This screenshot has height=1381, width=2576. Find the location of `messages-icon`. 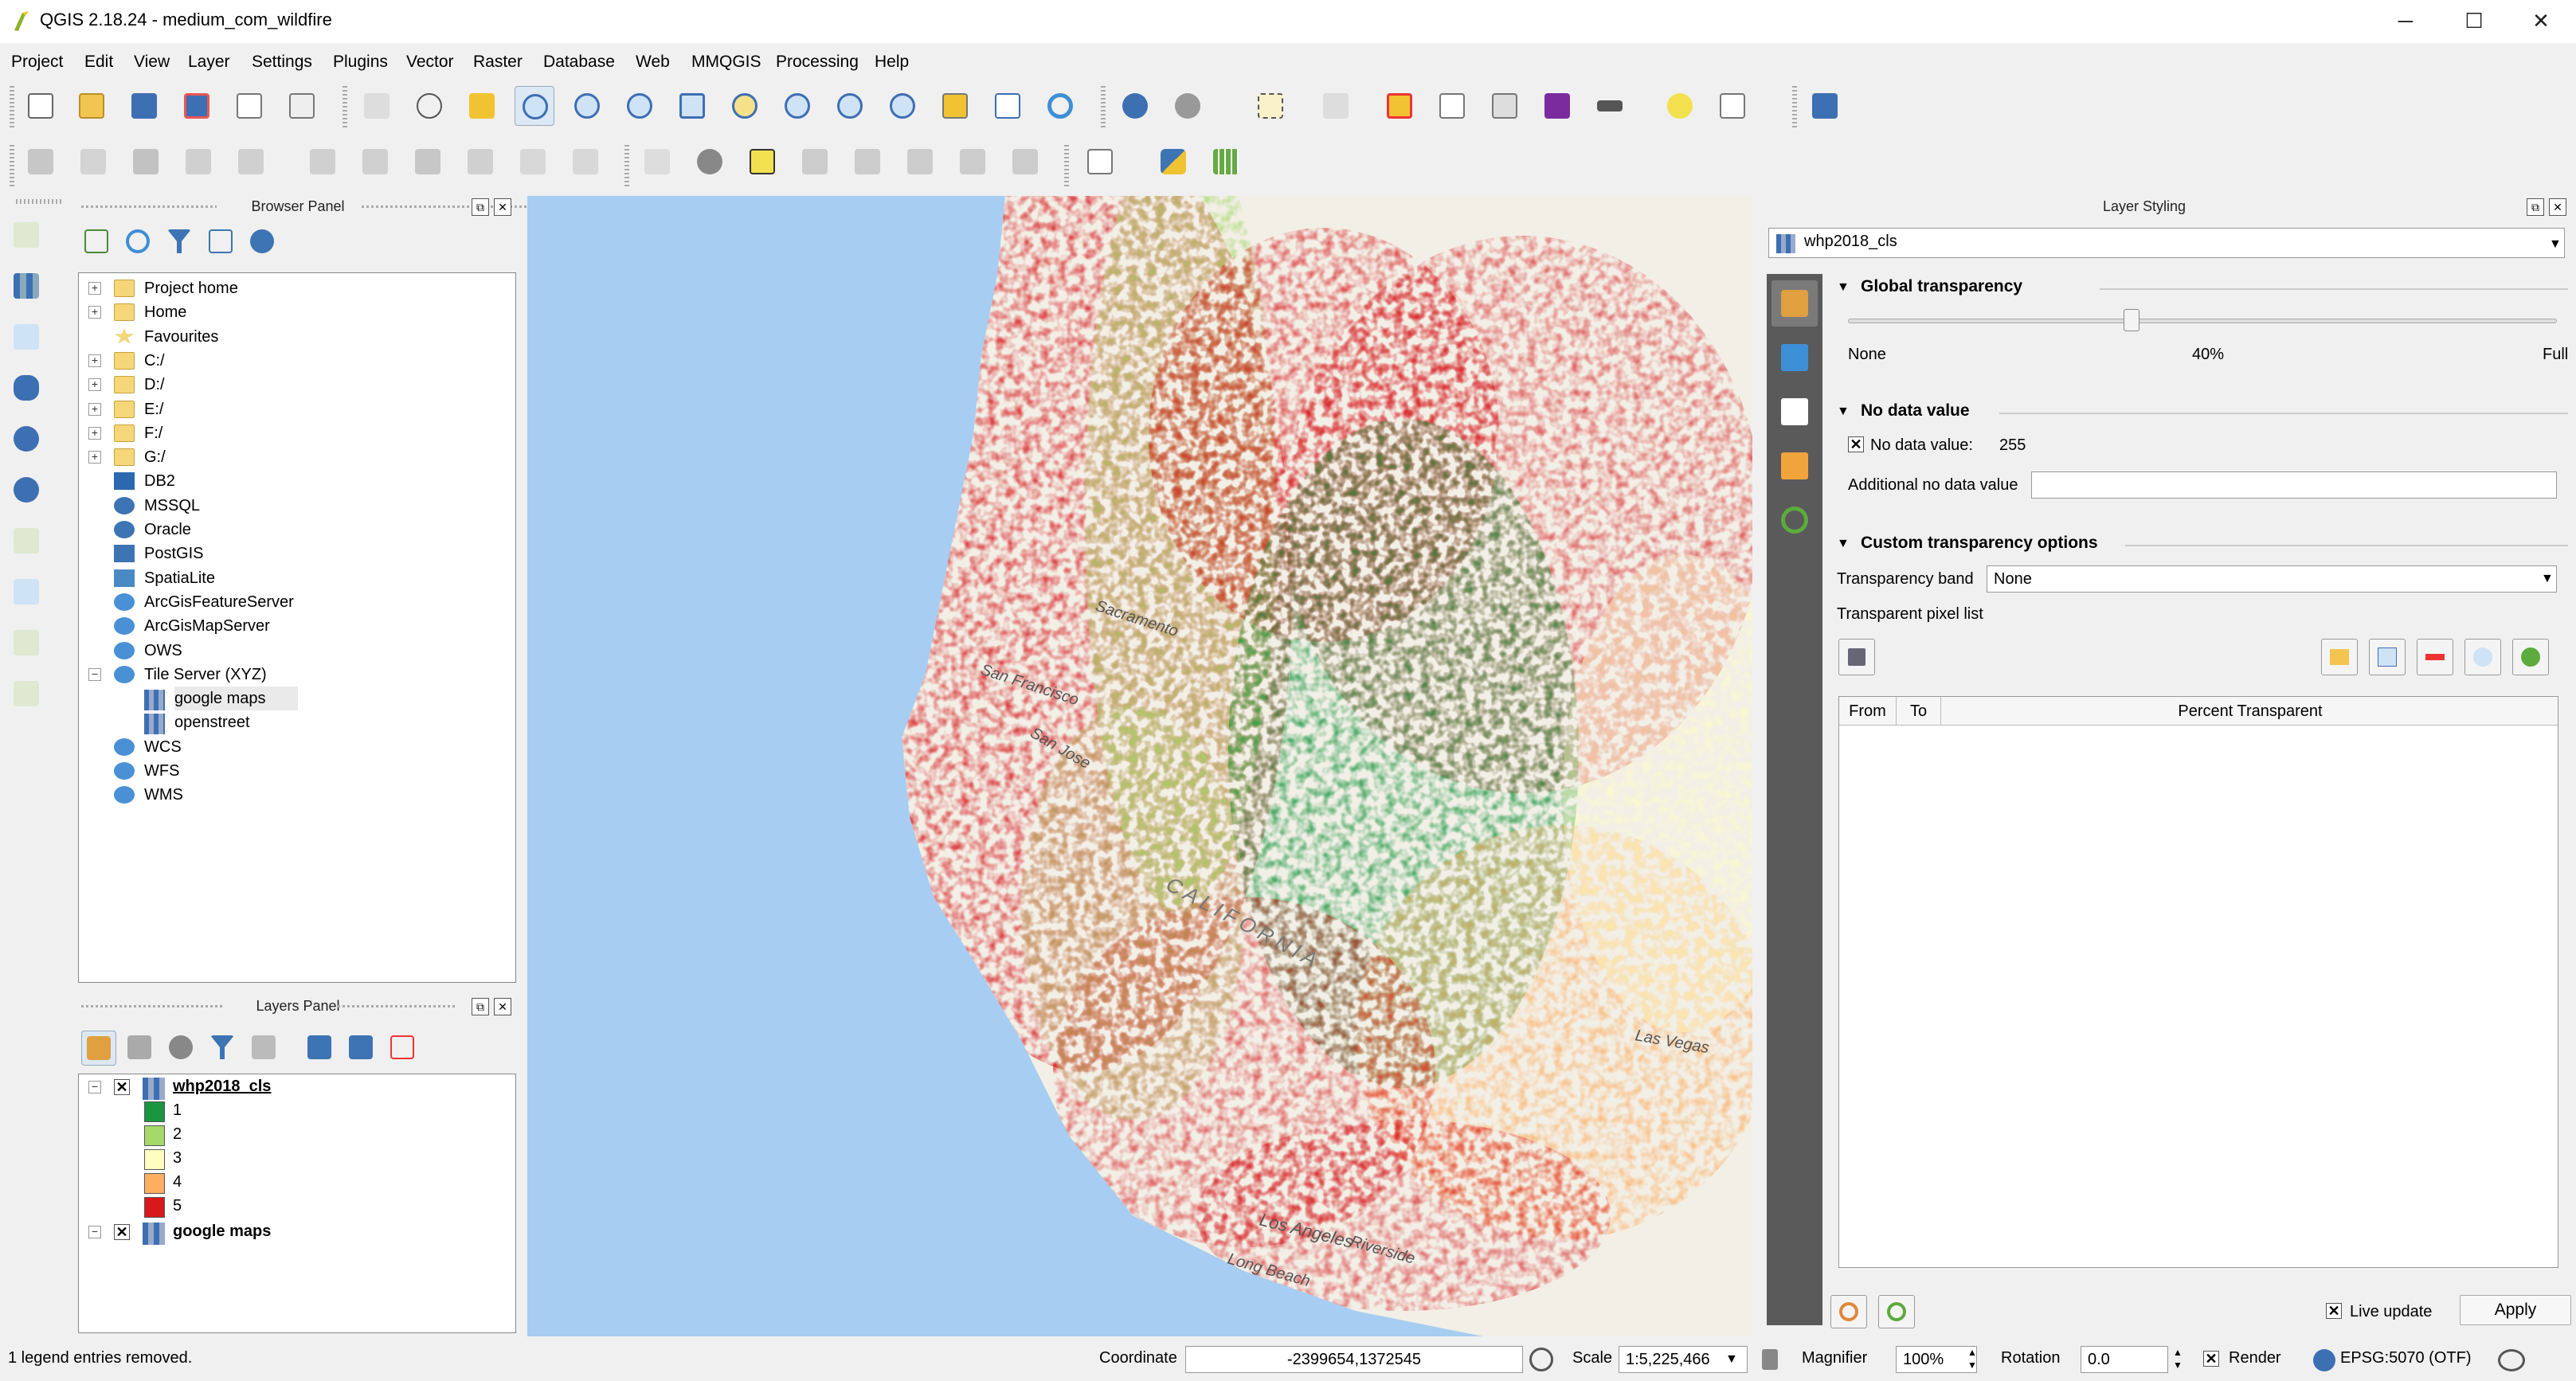

messages-icon is located at coordinates (2511, 1360).